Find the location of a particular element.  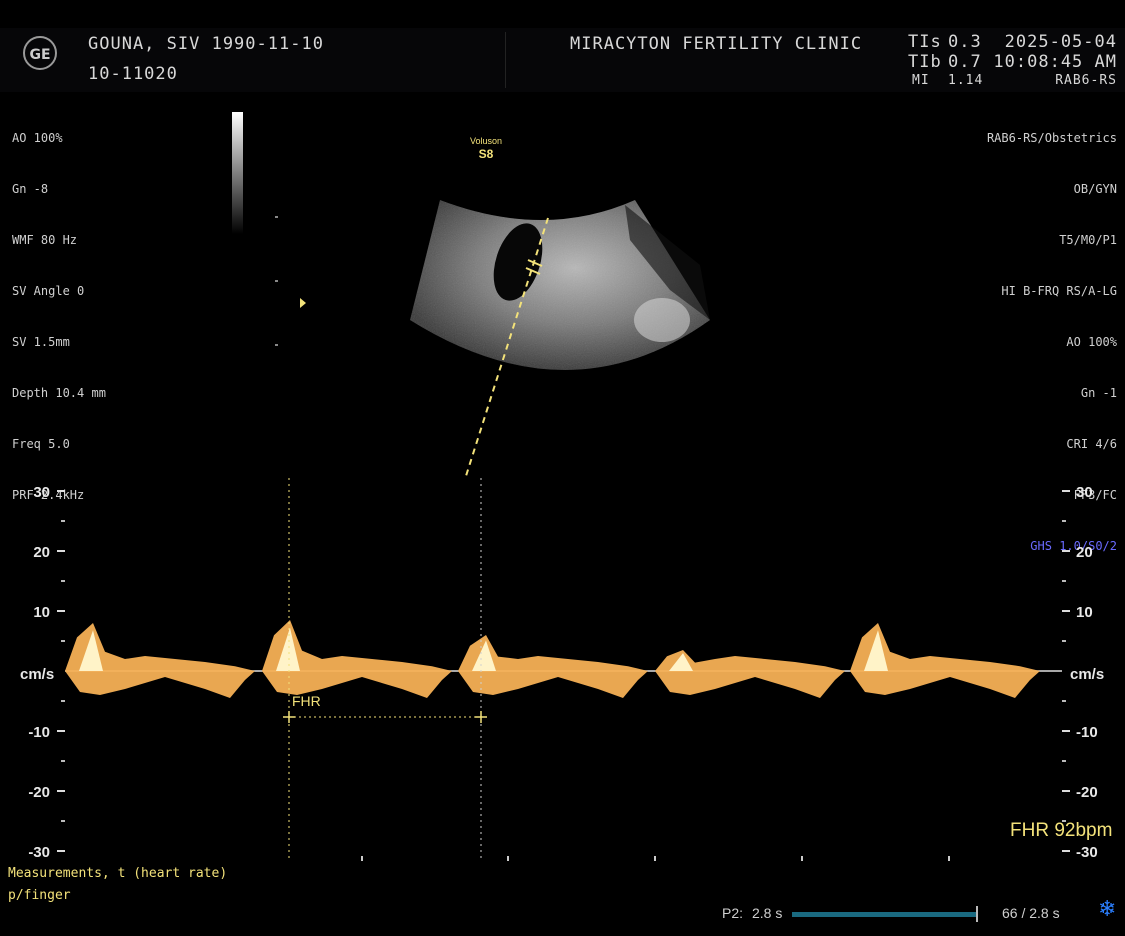

probe-name: RAB6-RS is located at coordinates (1086, 80).